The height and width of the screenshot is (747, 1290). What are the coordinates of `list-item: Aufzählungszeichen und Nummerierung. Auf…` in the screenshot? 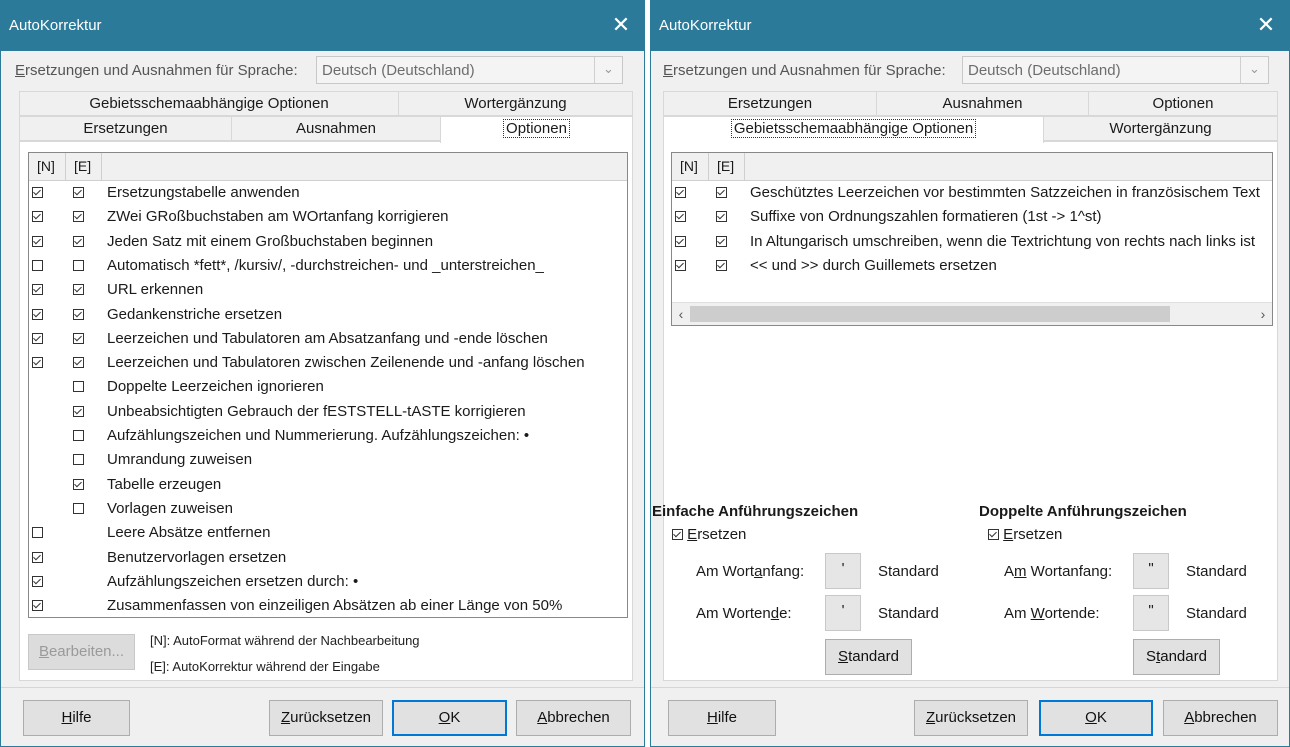 It's located at (328, 437).